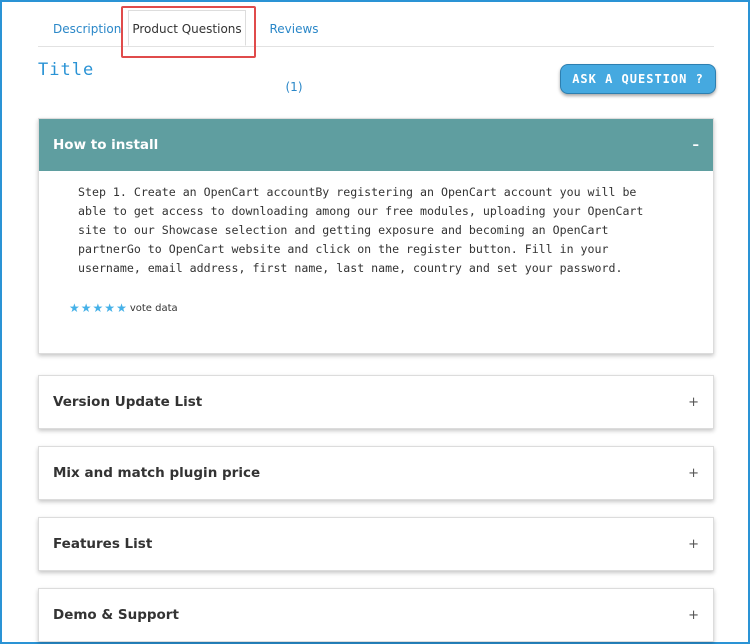 Image resolution: width=750 pixels, height=644 pixels. I want to click on accordion-panel-features-list: Features List +, so click(376, 544).